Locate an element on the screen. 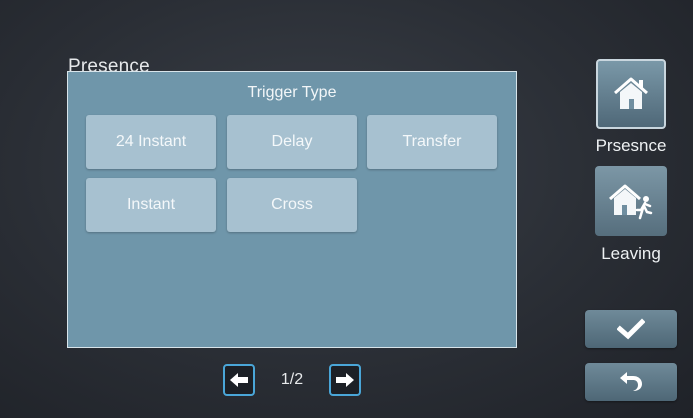  page-indicator: 1/2 is located at coordinates (292, 379).